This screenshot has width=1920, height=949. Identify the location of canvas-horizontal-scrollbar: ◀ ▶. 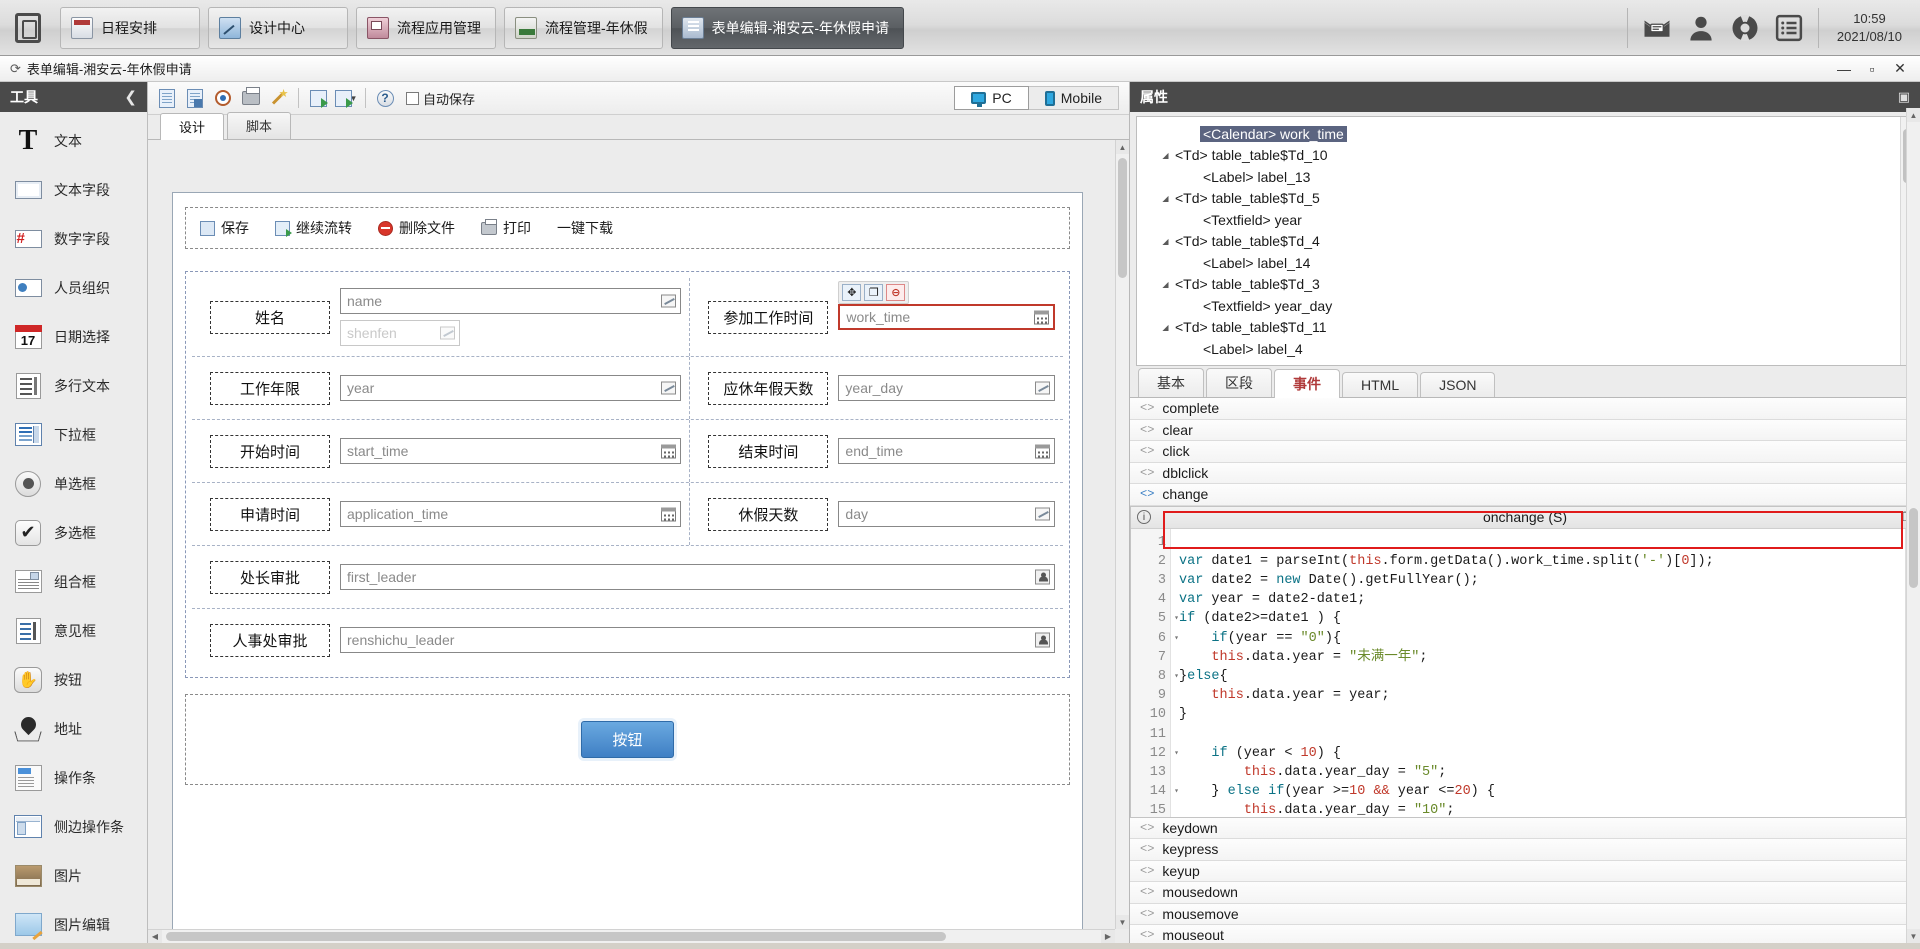
(631, 936).